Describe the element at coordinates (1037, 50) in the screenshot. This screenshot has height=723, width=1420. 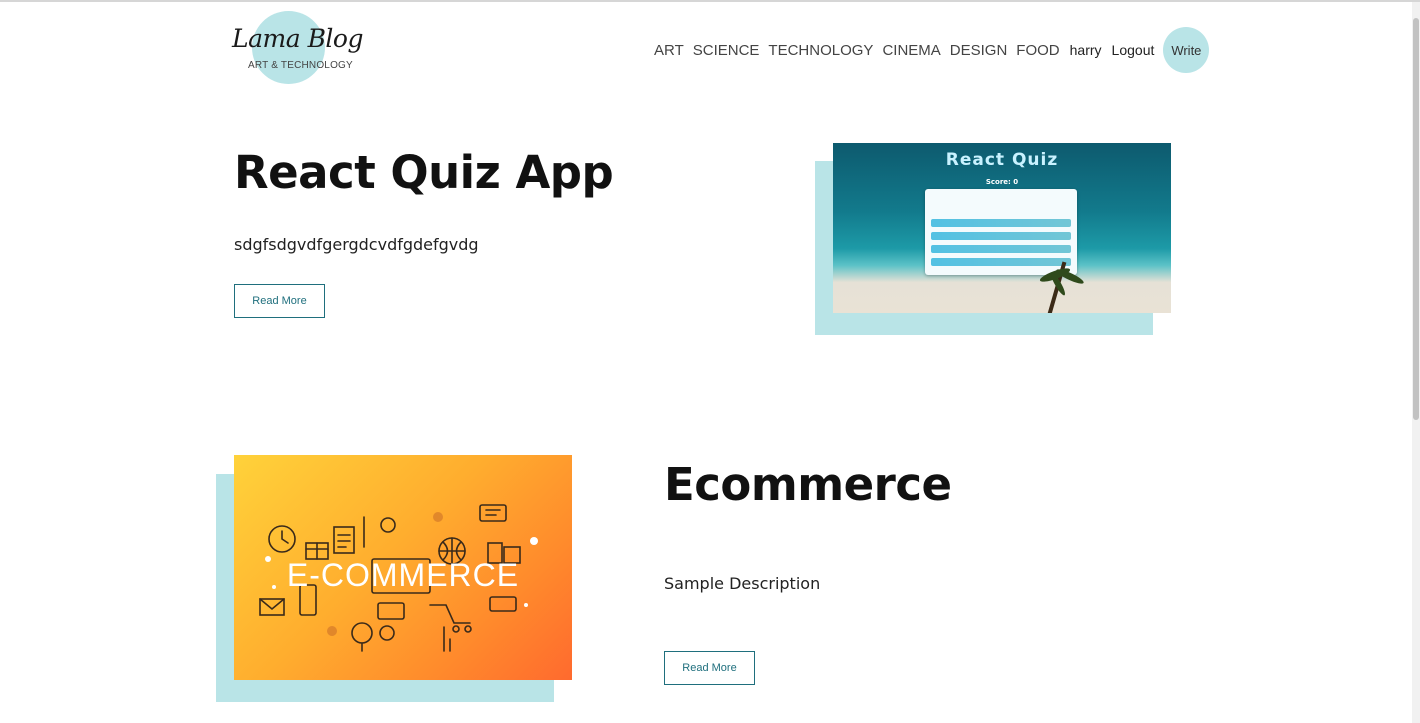
I see `nav-link-food: FOOD` at that location.